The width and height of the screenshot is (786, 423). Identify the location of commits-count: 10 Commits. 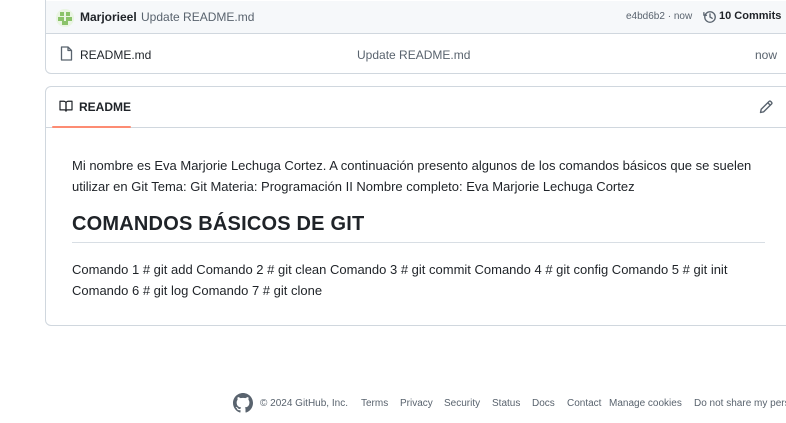
(750, 16).